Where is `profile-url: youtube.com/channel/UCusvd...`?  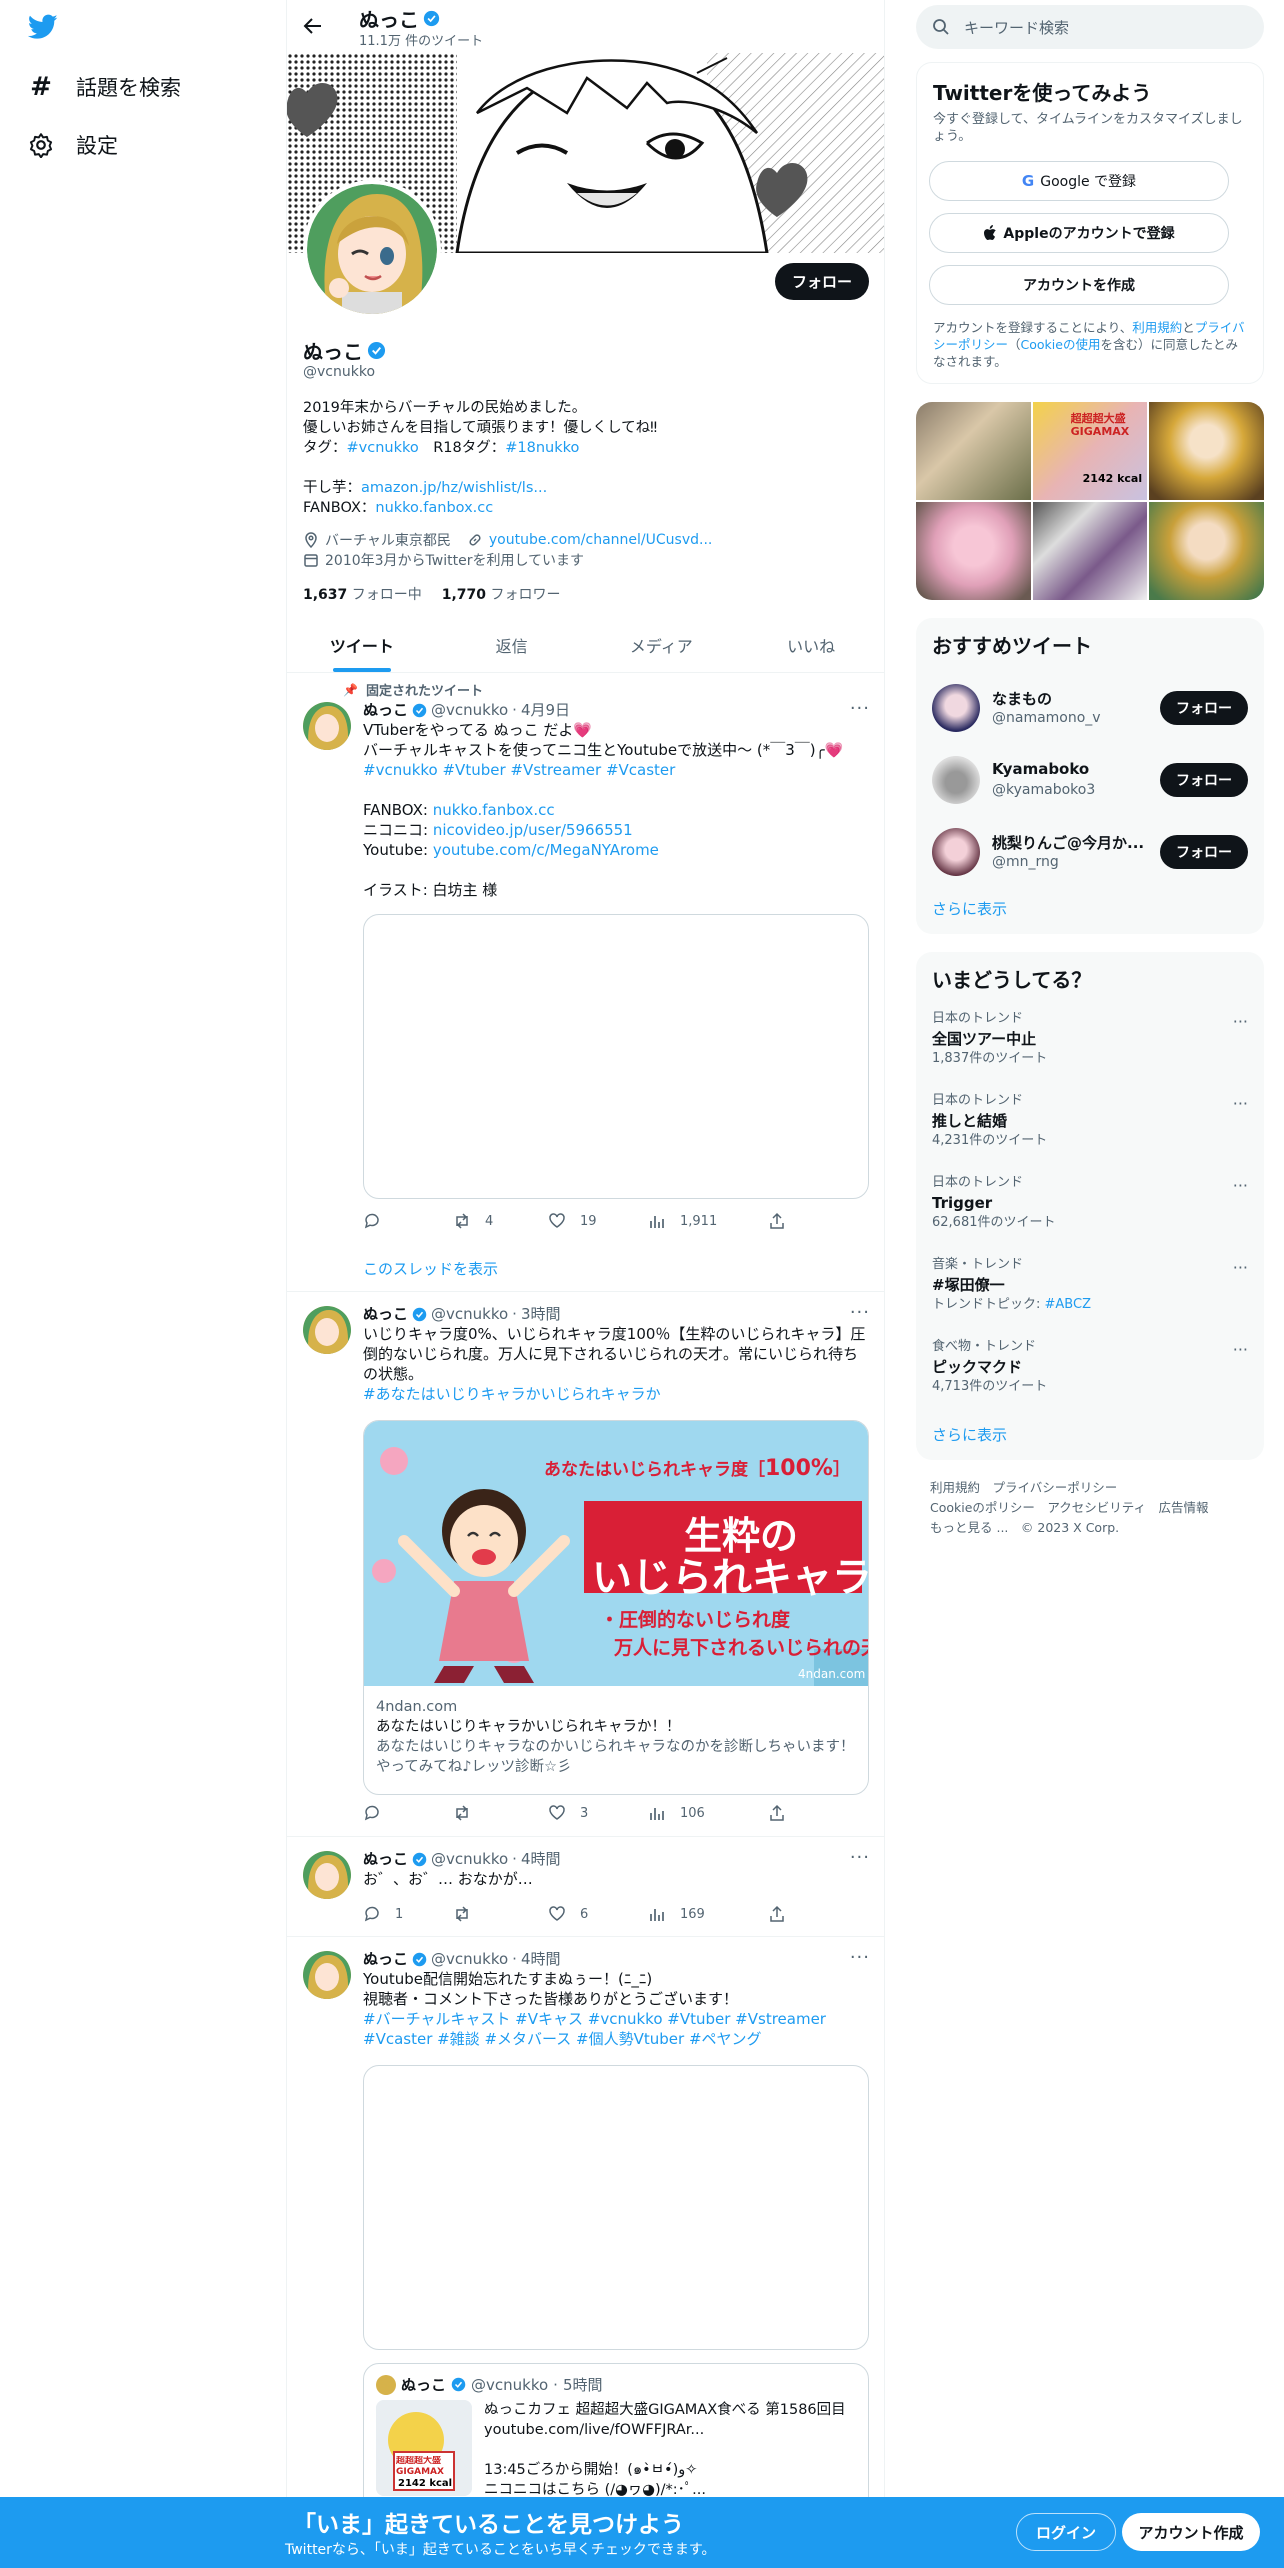 profile-url: youtube.com/channel/UCusvd... is located at coordinates (600, 540).